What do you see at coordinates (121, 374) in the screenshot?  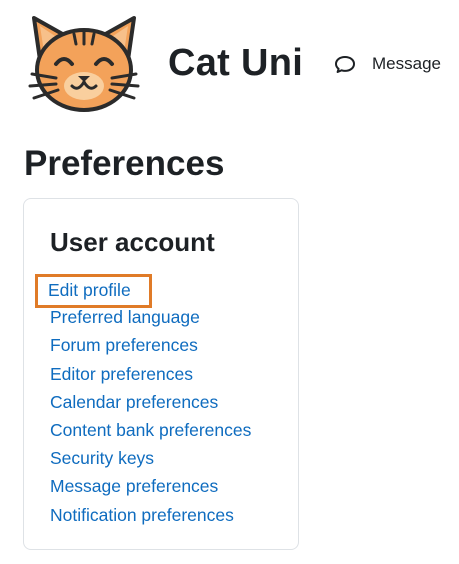 I see `editor-preferences-link: Editor preferences` at bounding box center [121, 374].